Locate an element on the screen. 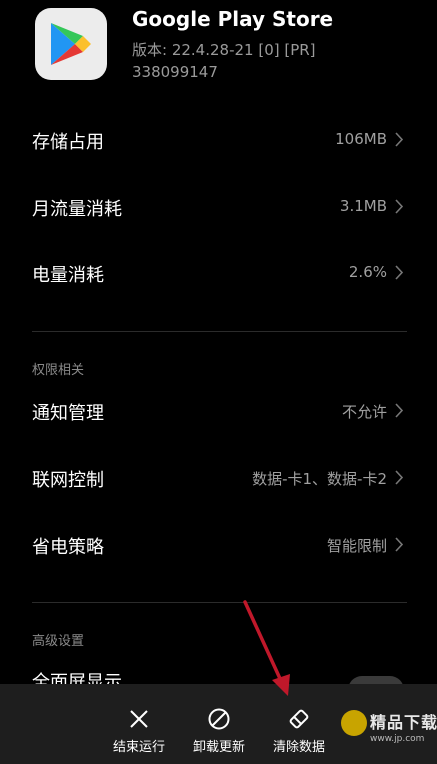 The image size is (437, 764). watermark-logo is located at coordinates (354, 723).